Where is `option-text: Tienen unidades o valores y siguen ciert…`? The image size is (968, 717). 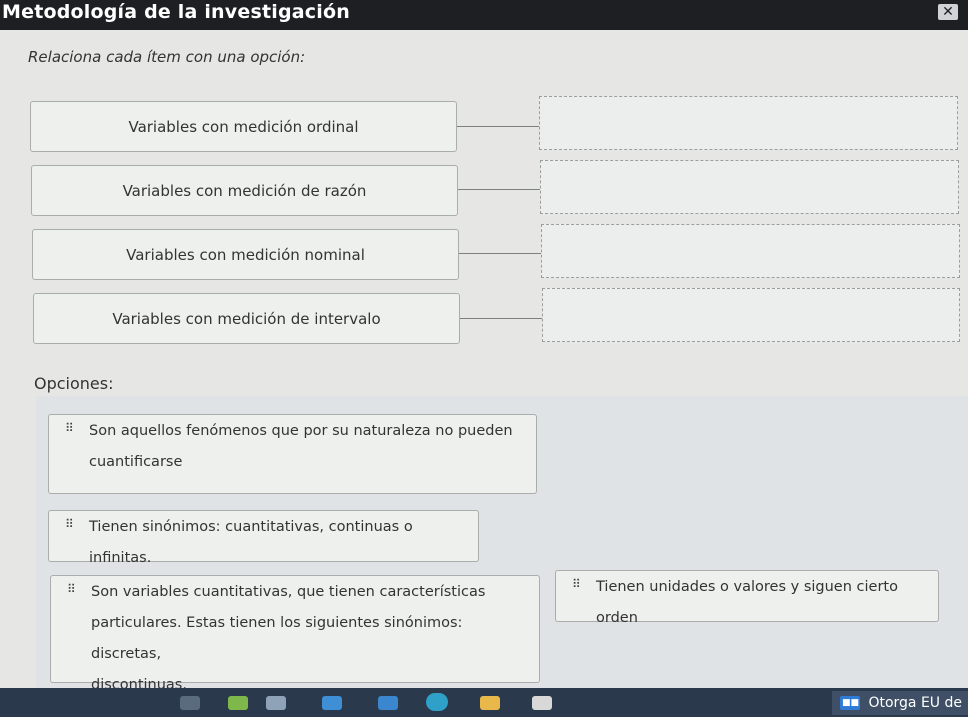 option-text: Tienen unidades o valores y siguen ciert… is located at coordinates (747, 602).